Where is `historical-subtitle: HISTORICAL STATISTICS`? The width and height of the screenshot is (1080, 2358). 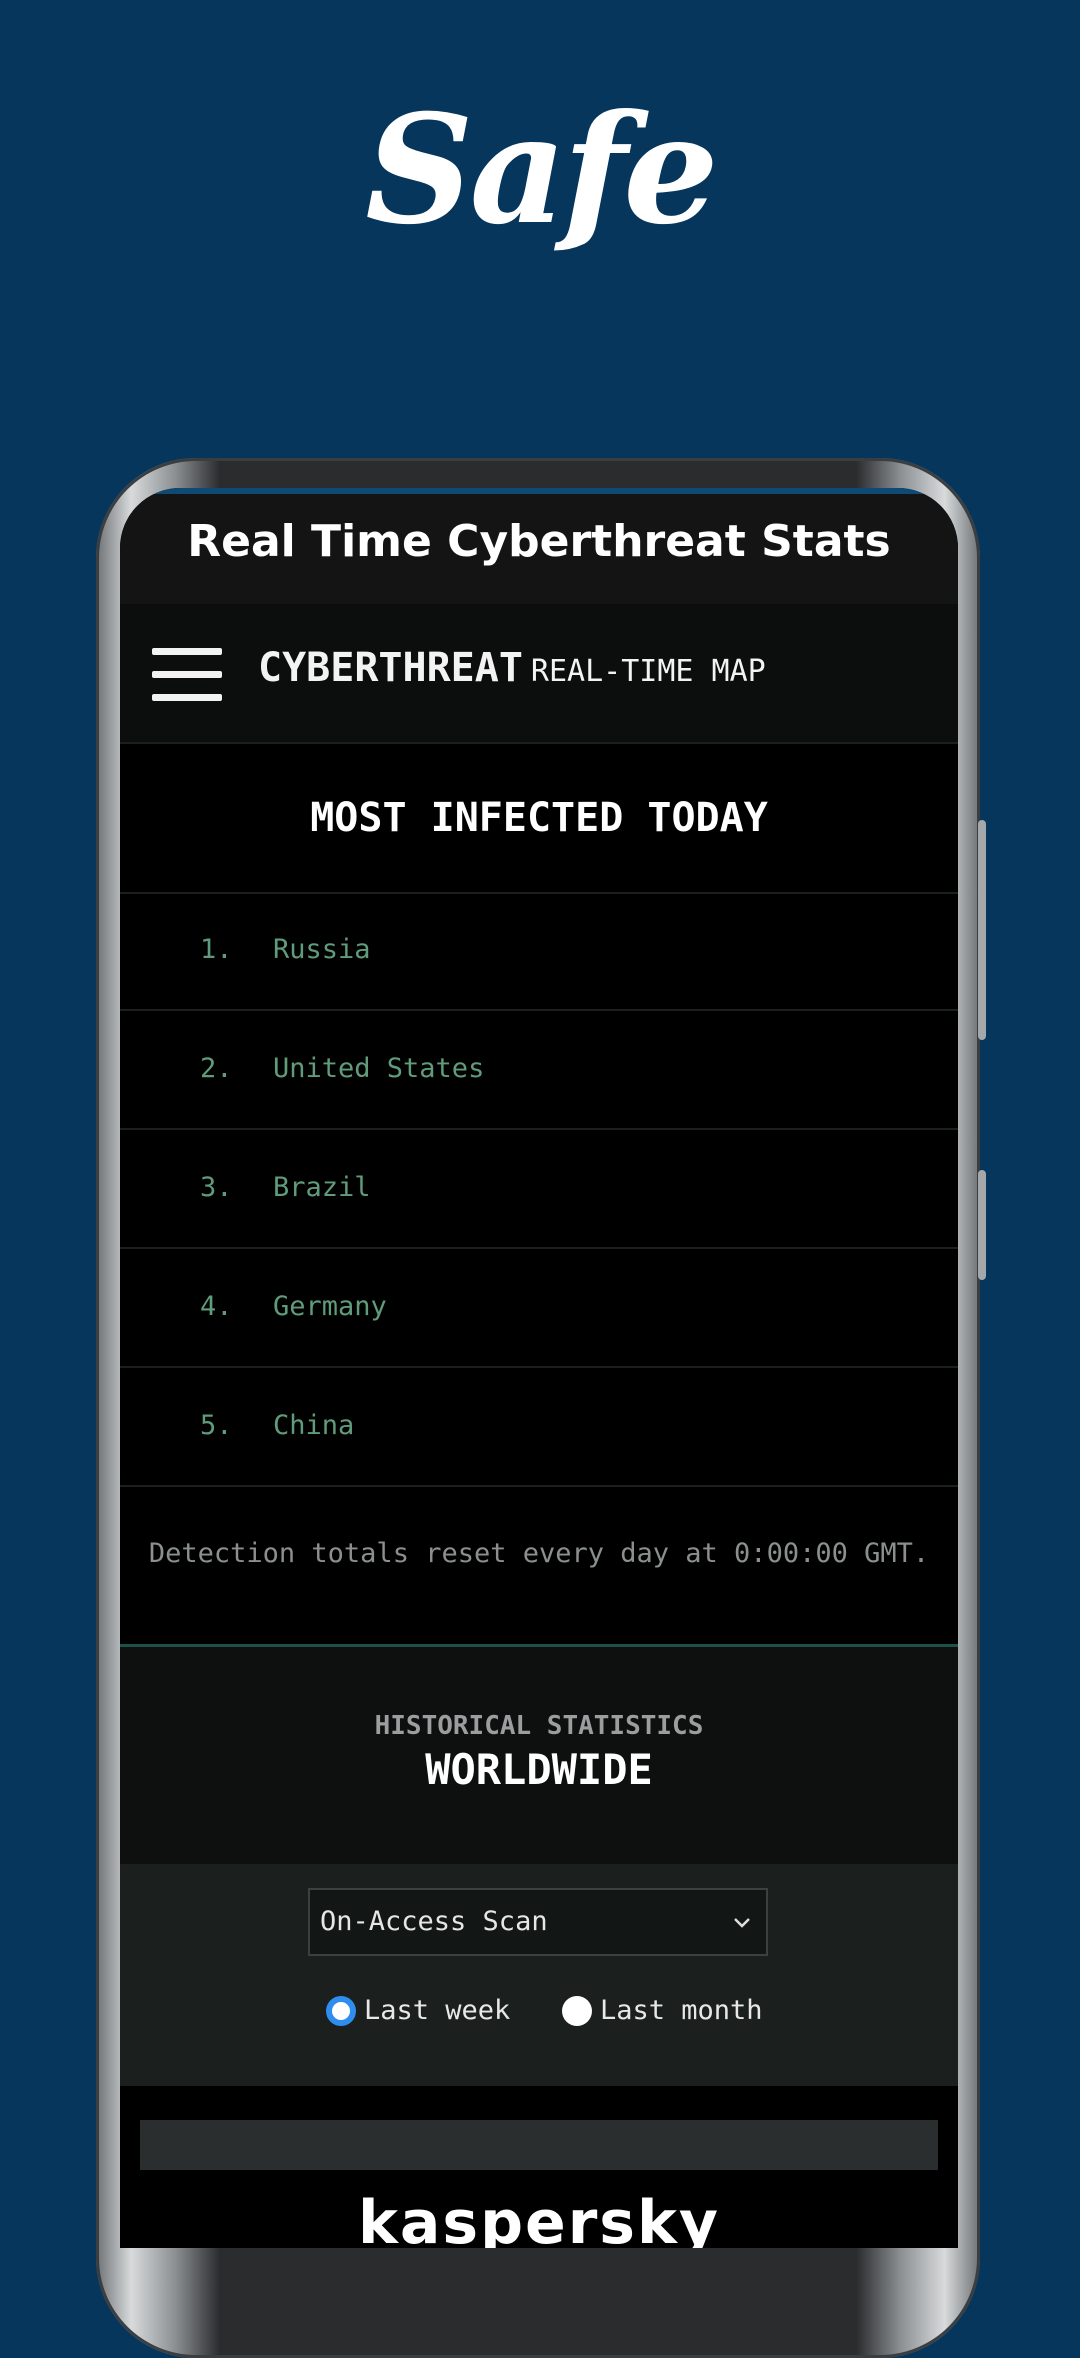
historical-subtitle: HISTORICAL STATISTICS is located at coordinates (539, 1726).